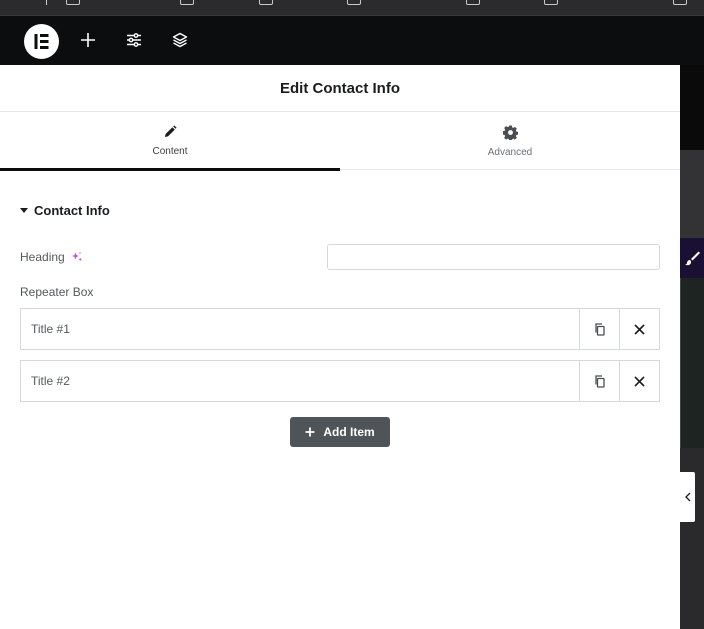 This screenshot has height=629, width=704. I want to click on panel-header: Edit Contact Info, so click(340, 88).